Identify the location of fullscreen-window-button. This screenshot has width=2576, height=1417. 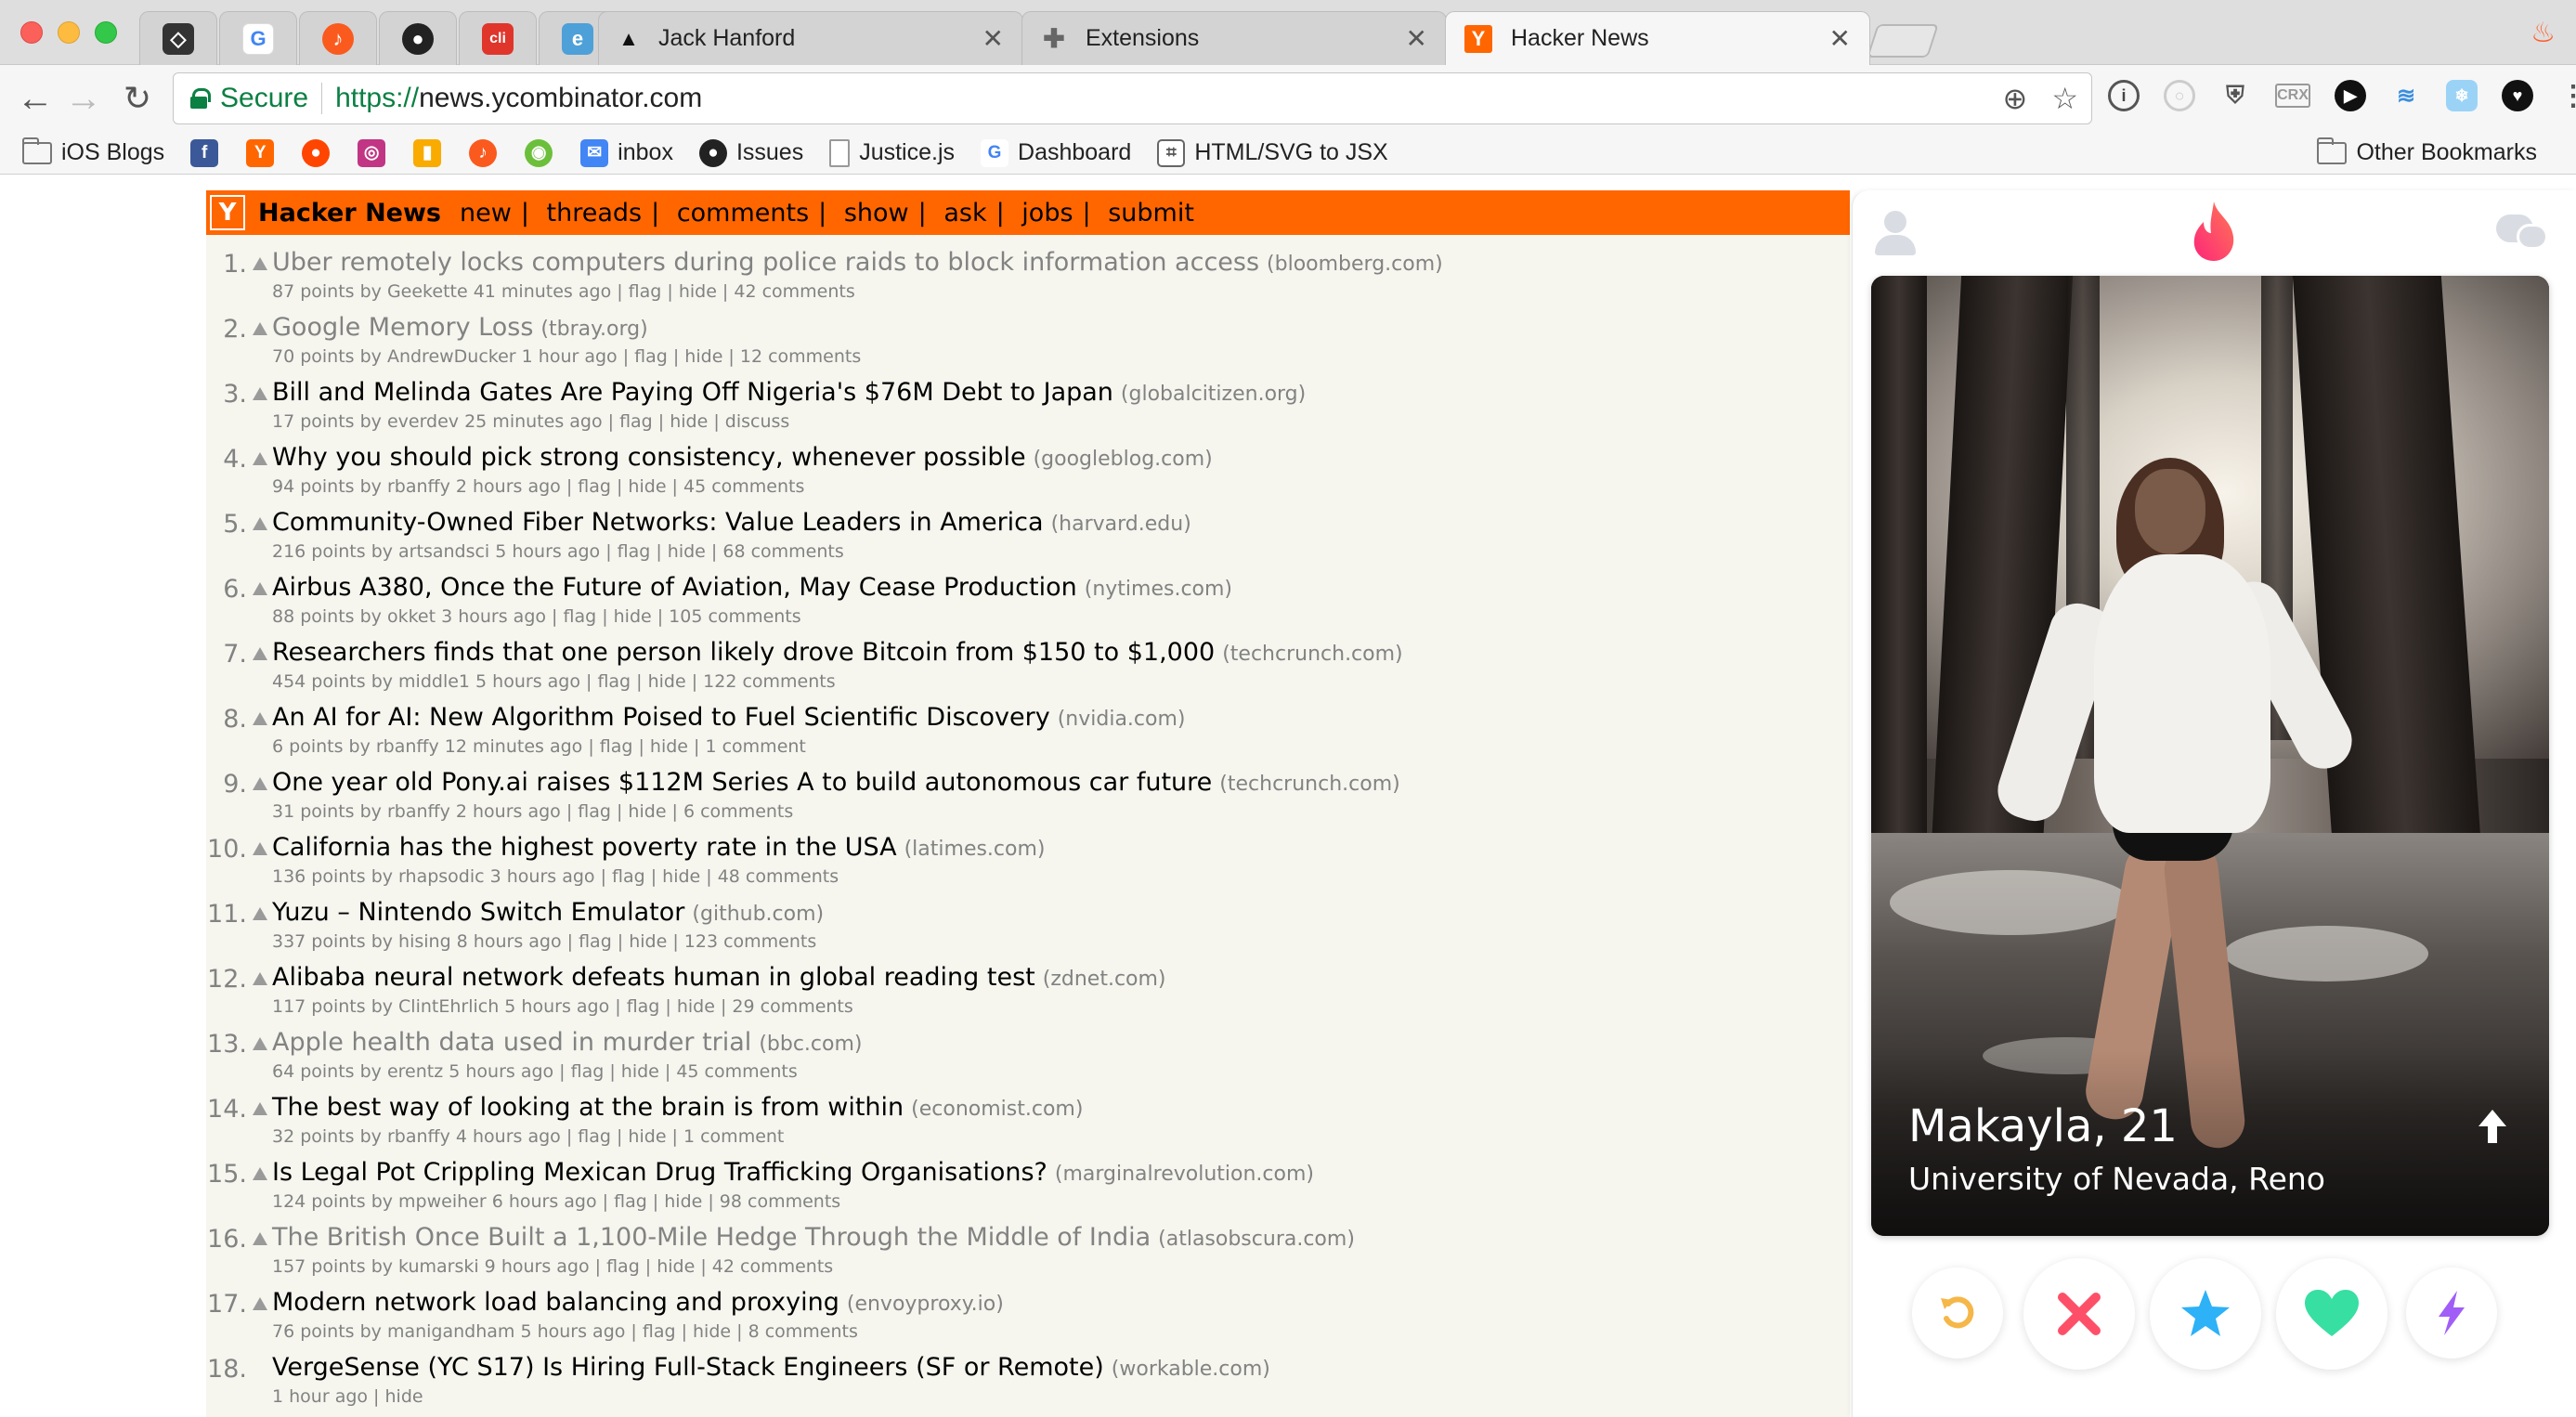
(106, 32).